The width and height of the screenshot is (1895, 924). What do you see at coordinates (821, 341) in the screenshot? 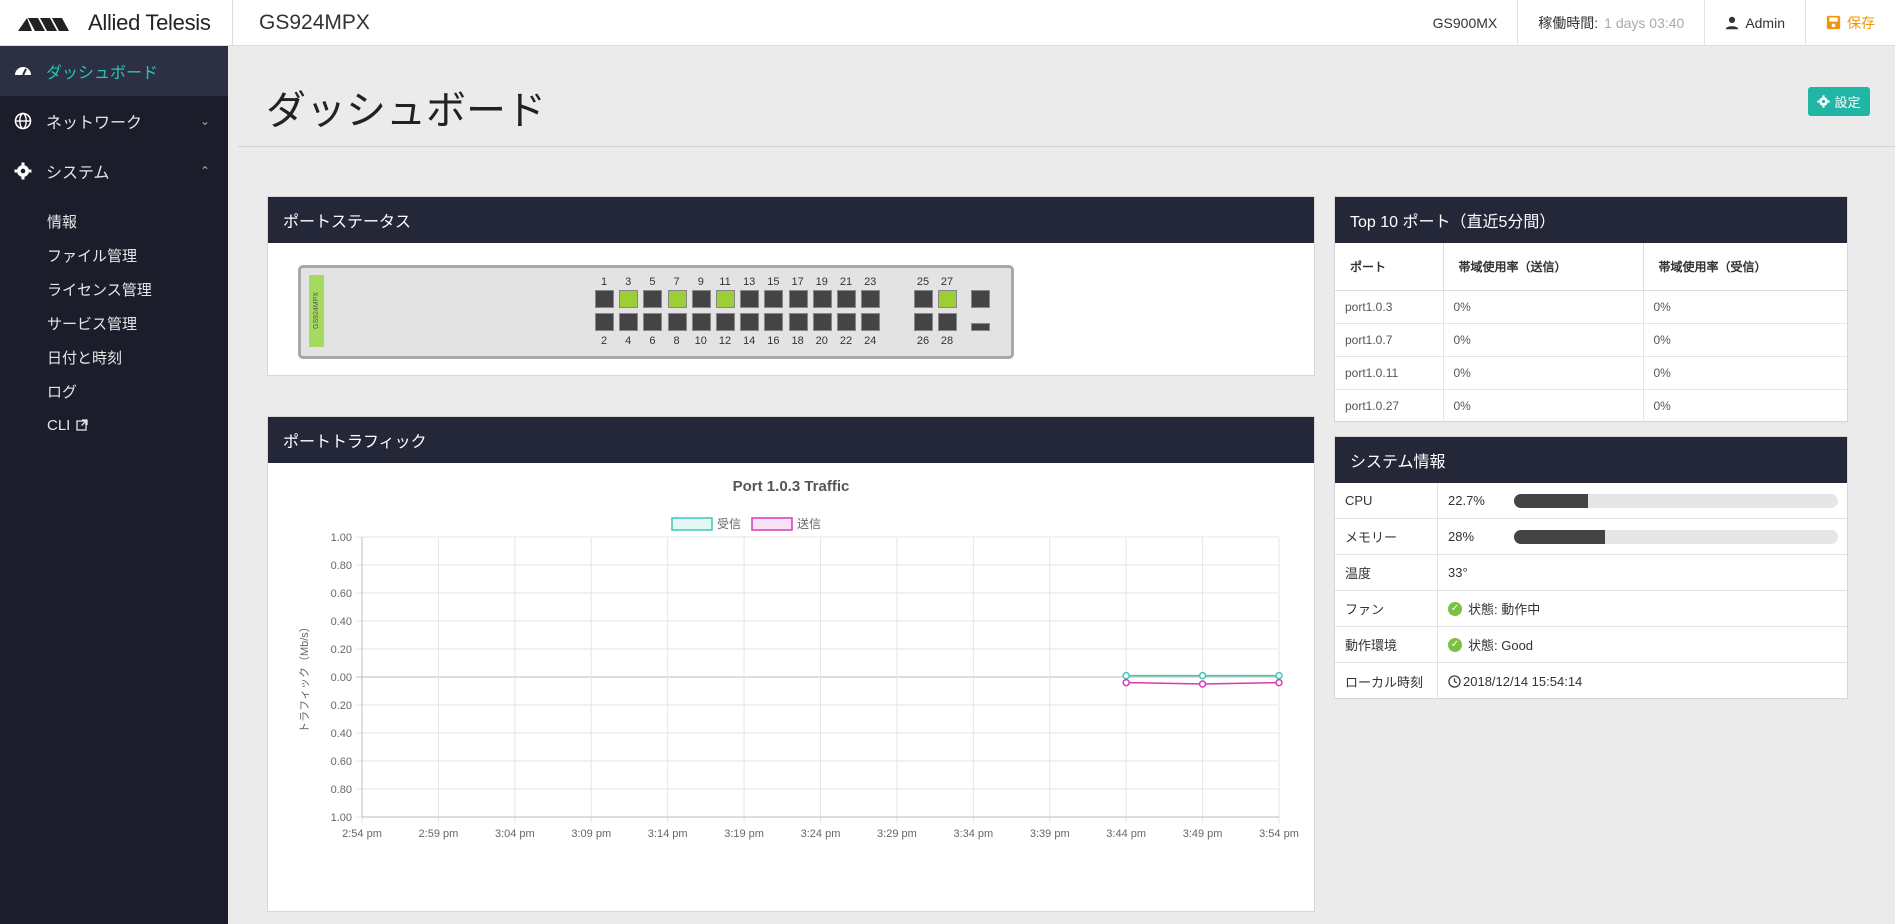
I see `port-number: 20` at bounding box center [821, 341].